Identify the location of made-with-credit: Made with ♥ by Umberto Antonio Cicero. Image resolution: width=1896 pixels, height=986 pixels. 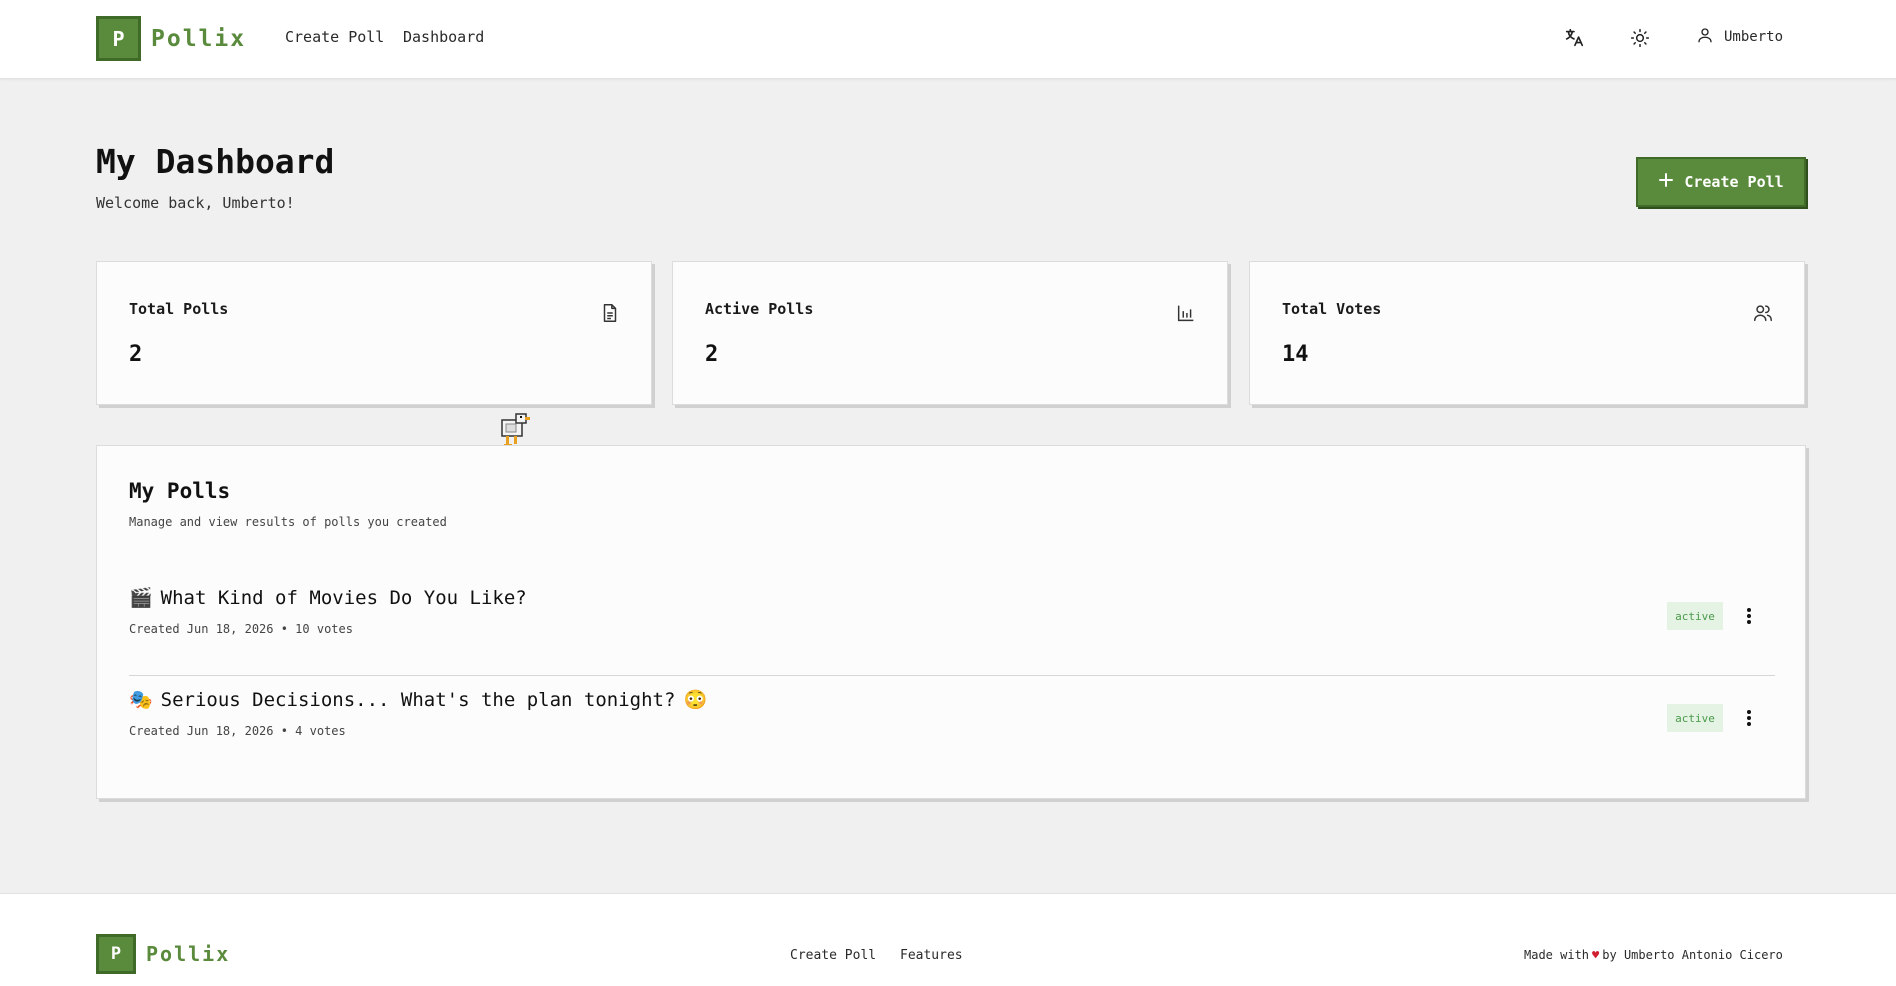
(1653, 955).